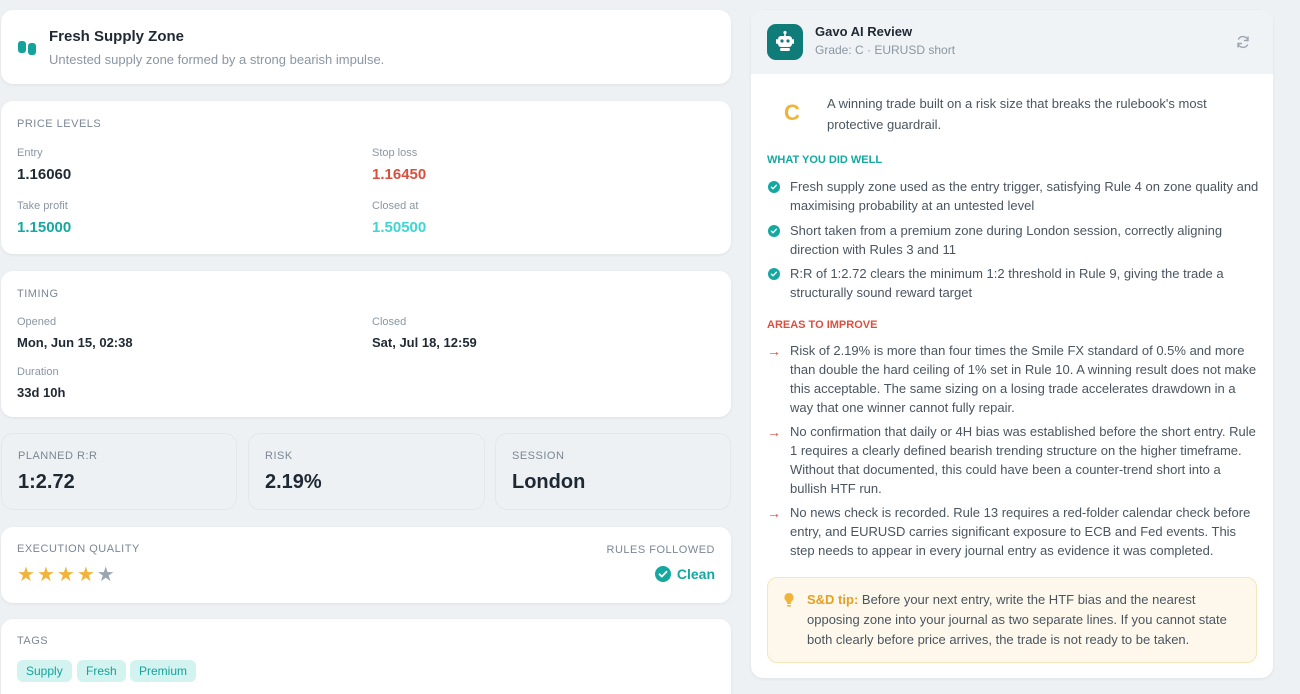 This screenshot has width=1300, height=694. I want to click on planned-rr-card: PLANNED R:R 1:2.72, so click(119, 471).